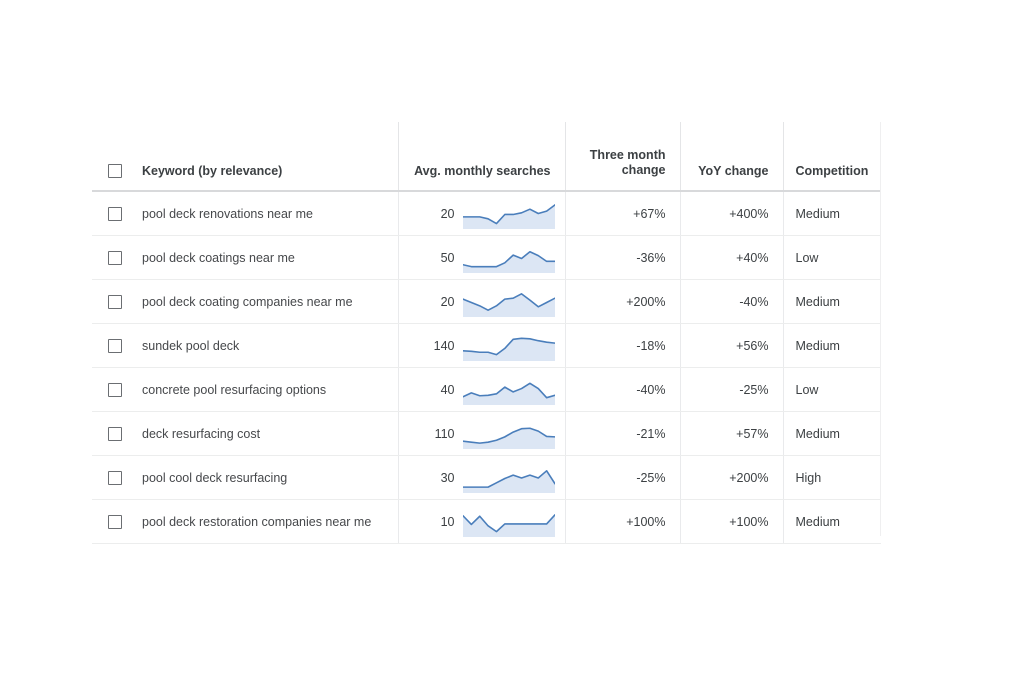  Describe the element at coordinates (622, 301) in the screenshot. I see `cell-three-month-change: +200%` at that location.